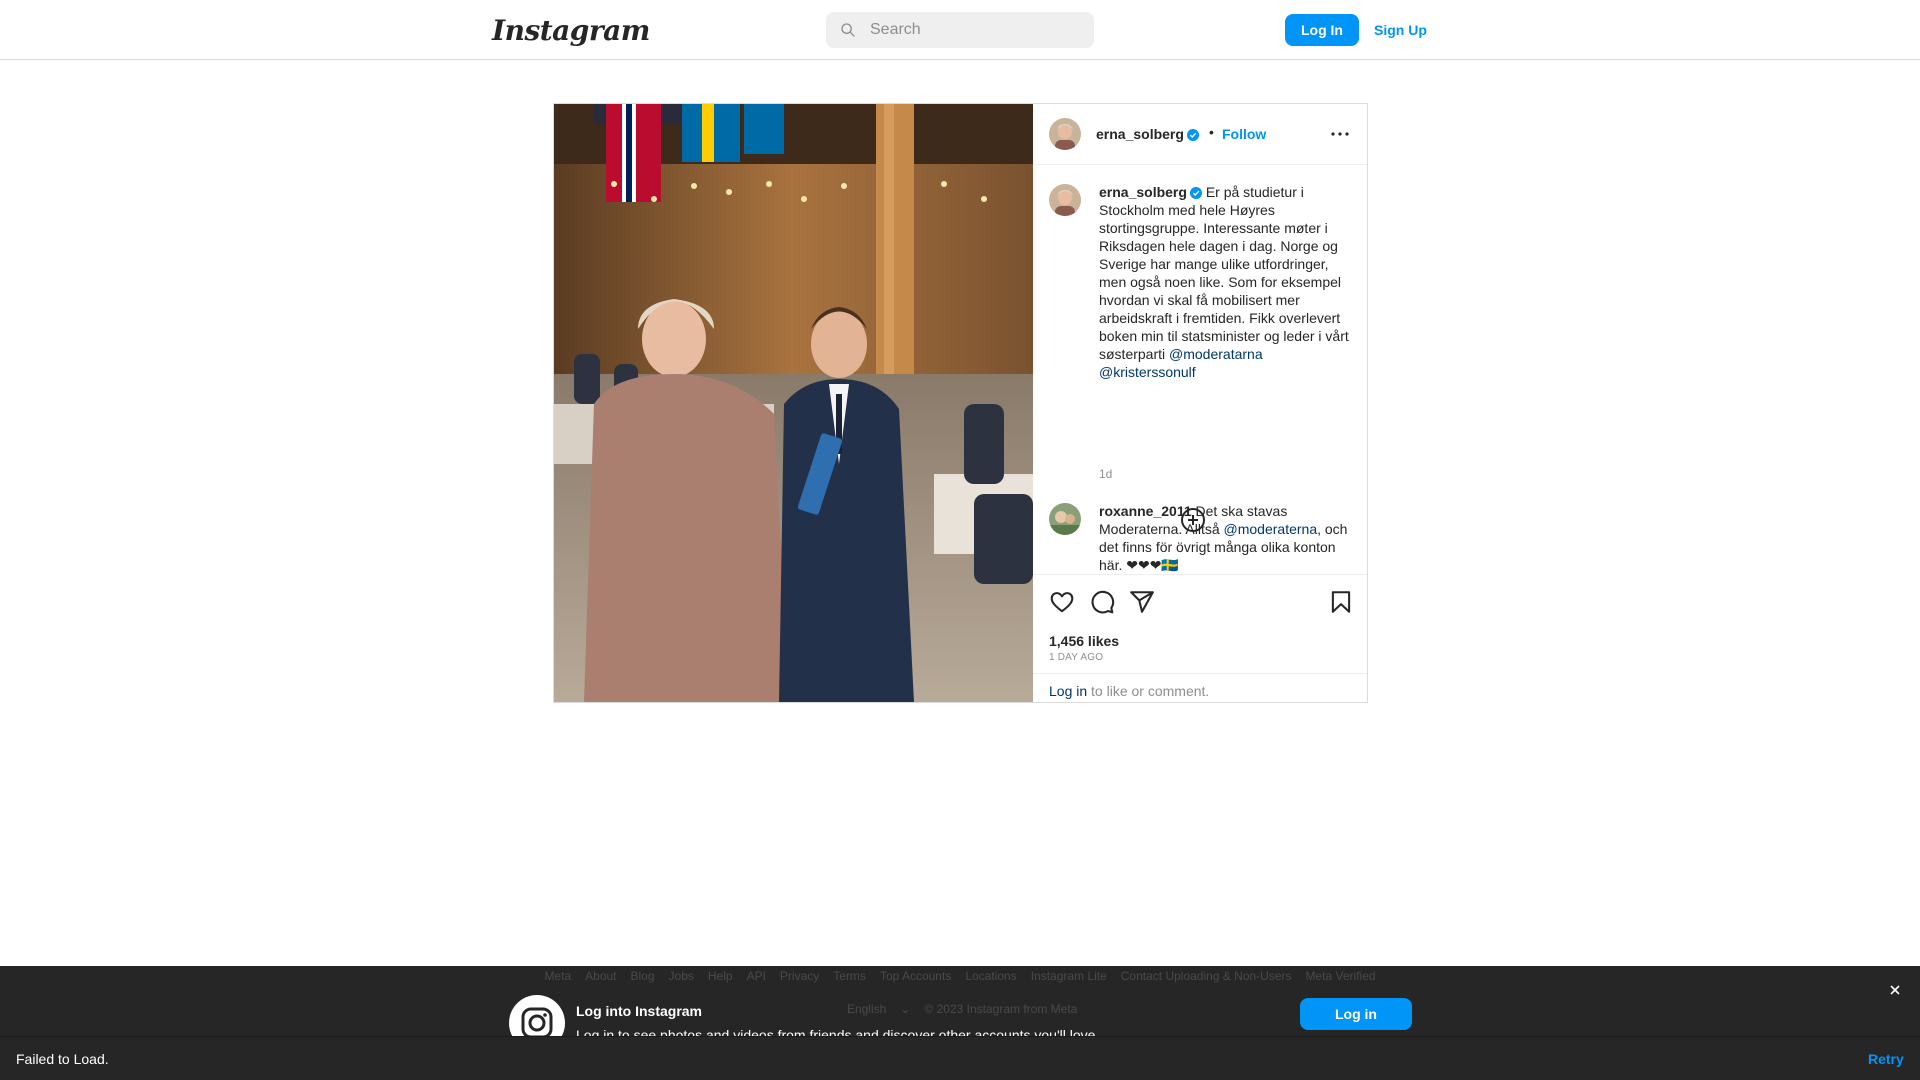 The height and width of the screenshot is (1080, 1920). Describe the element at coordinates (1069, 976) in the screenshot. I see `footer-link: Instagram Lite` at that location.